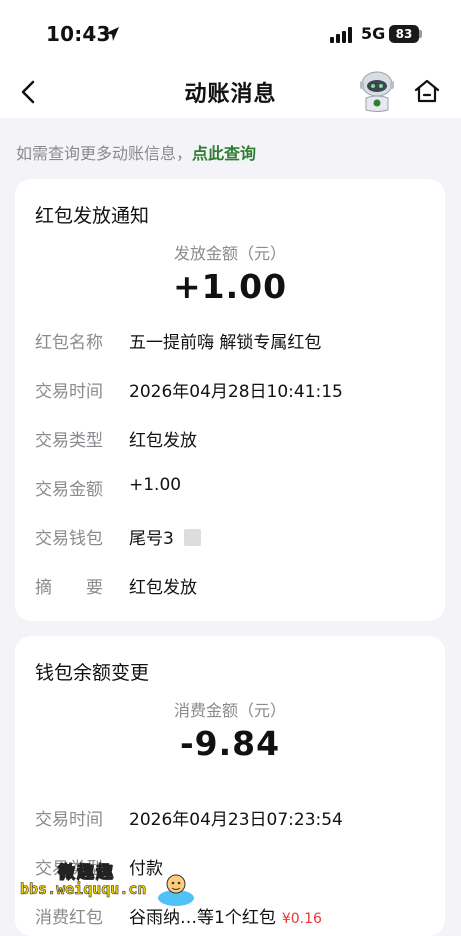  What do you see at coordinates (230, 286) in the screenshot?
I see `amount-value: +1.00` at bounding box center [230, 286].